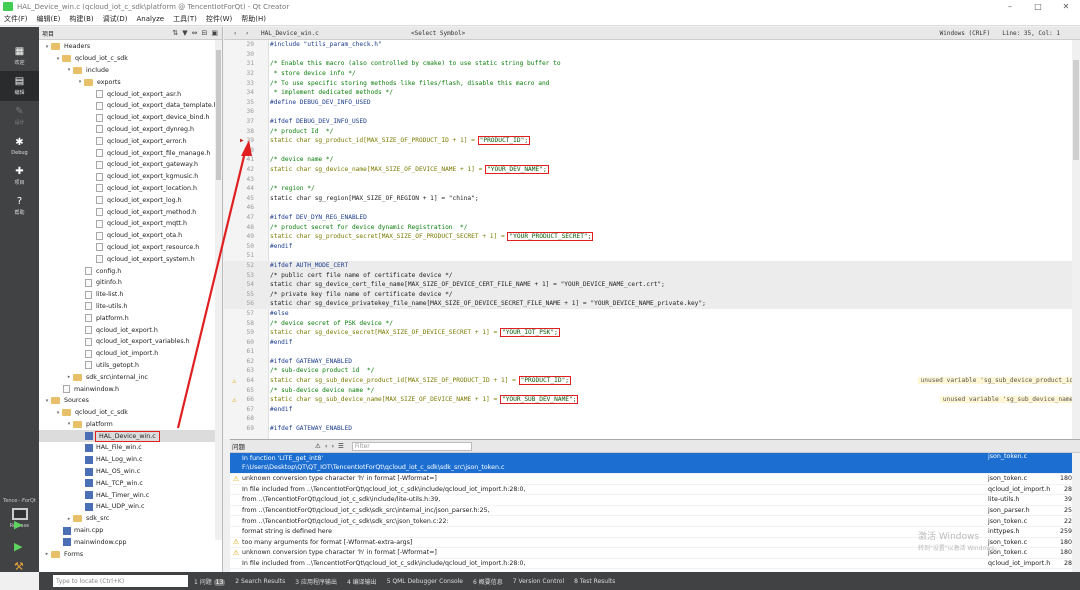 Image resolution: width=1080 pixels, height=590 pixels. Describe the element at coordinates (130, 141) in the screenshot. I see `tree-file: qcloud_iot_export_error.h` at that location.